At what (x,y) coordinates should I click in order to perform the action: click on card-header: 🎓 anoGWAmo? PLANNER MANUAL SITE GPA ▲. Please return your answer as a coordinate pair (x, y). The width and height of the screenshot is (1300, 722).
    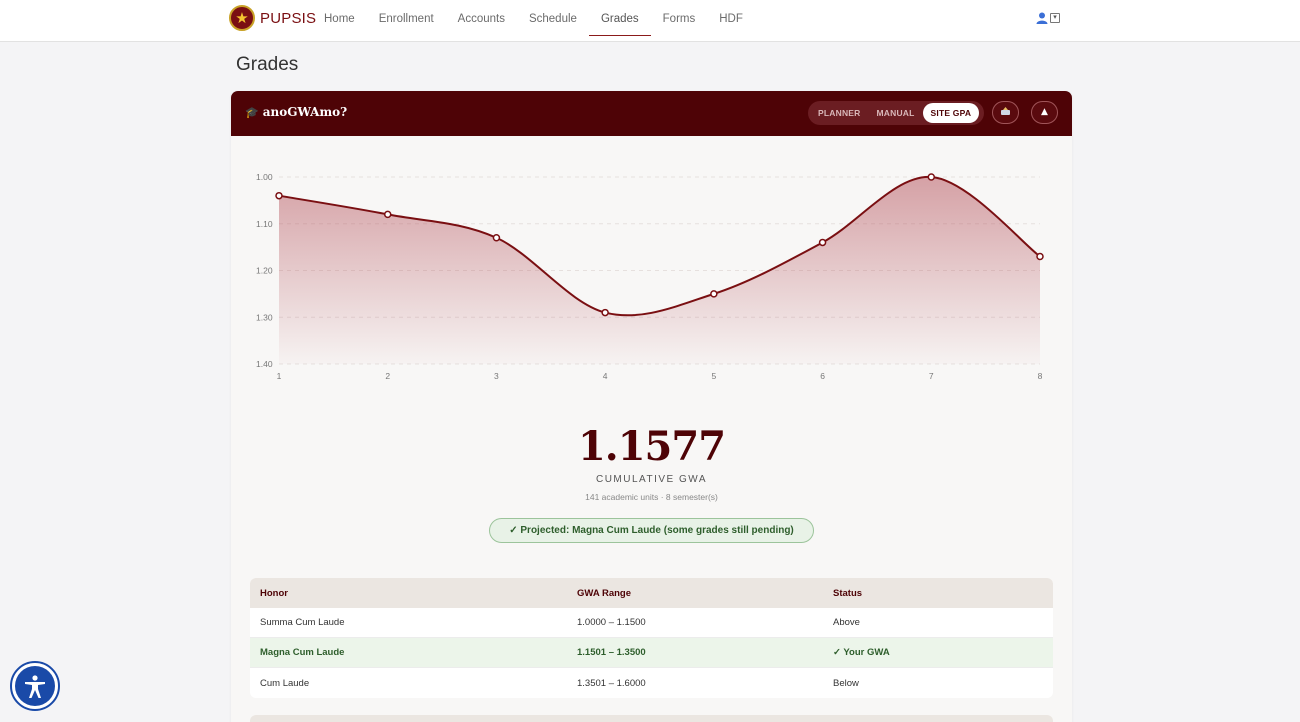
    Looking at the image, I should click on (651, 113).